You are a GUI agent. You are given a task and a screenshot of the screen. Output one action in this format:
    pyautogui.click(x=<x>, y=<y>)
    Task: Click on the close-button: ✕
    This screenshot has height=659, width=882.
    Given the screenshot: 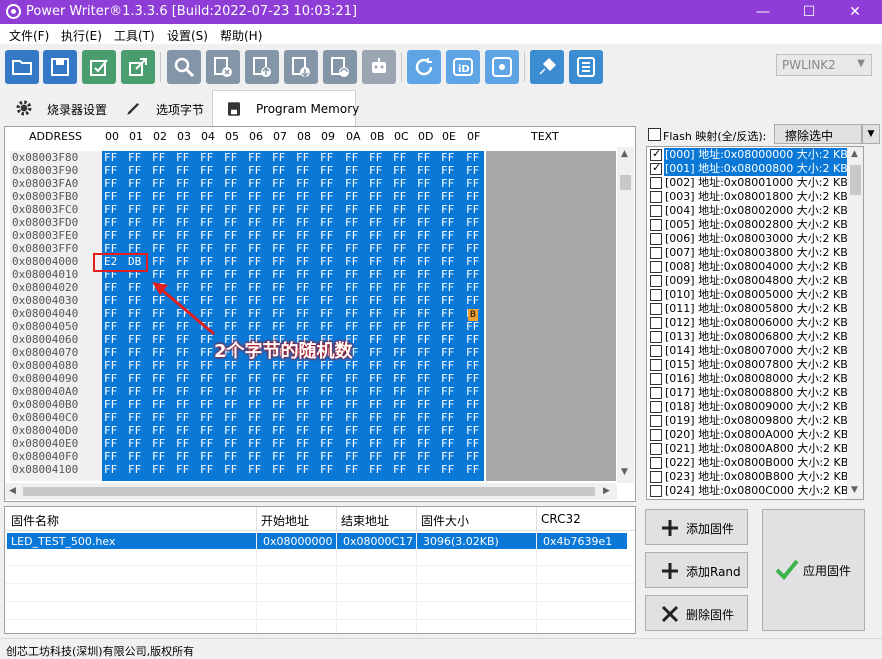 What is the action you would take?
    pyautogui.click(x=855, y=12)
    